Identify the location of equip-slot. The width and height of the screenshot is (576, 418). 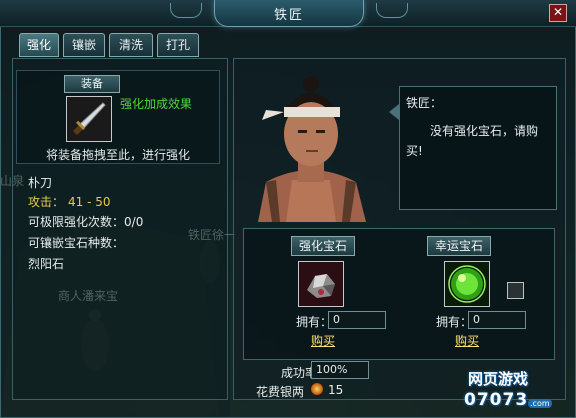
(89, 119).